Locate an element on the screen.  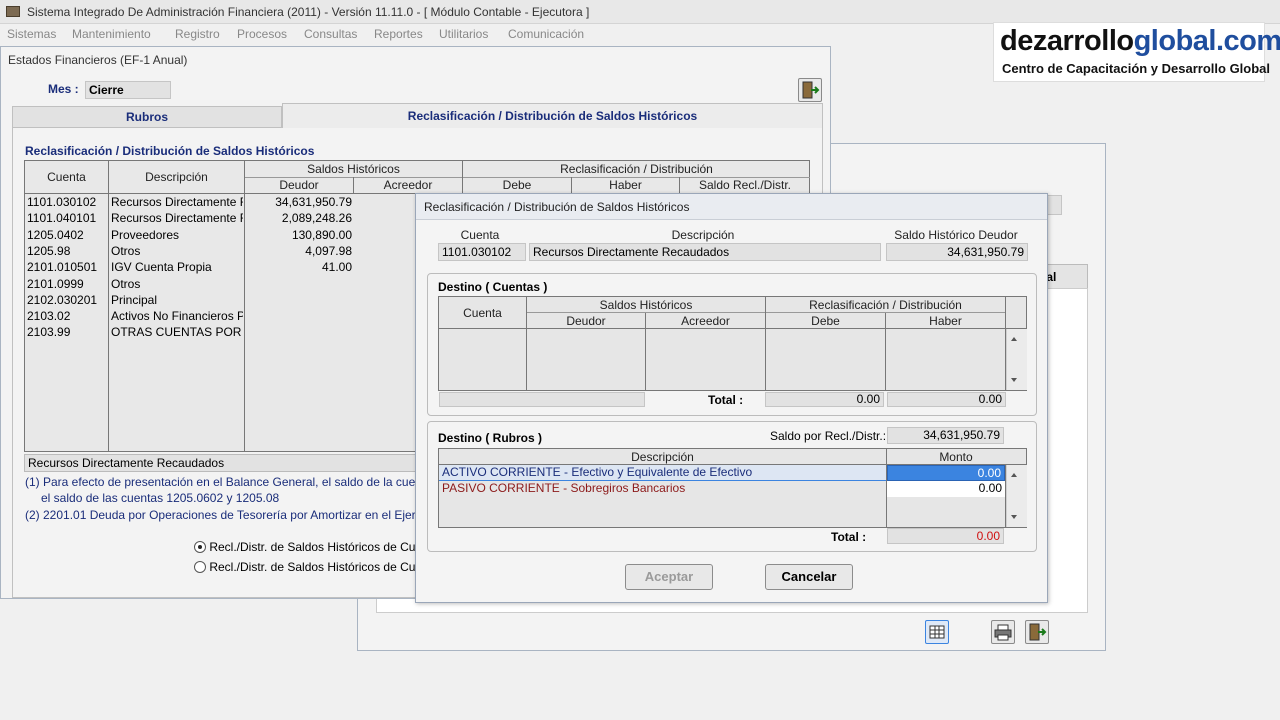
menu-procesos: Procesos is located at coordinates (262, 34).